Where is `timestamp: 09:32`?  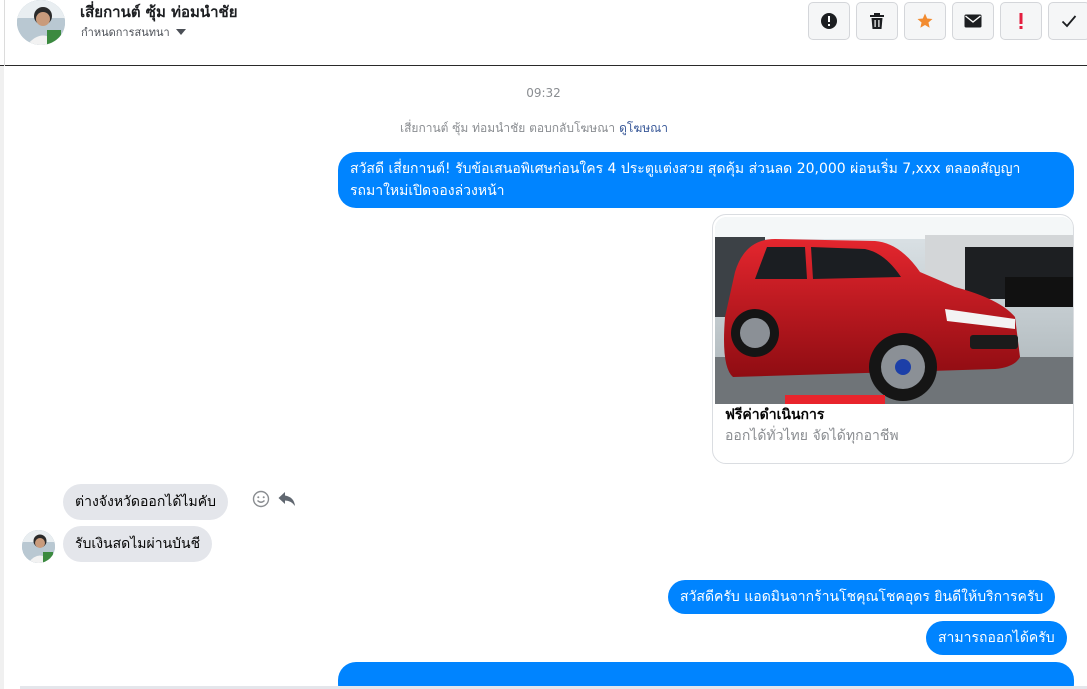
timestamp: 09:32 is located at coordinates (543, 93).